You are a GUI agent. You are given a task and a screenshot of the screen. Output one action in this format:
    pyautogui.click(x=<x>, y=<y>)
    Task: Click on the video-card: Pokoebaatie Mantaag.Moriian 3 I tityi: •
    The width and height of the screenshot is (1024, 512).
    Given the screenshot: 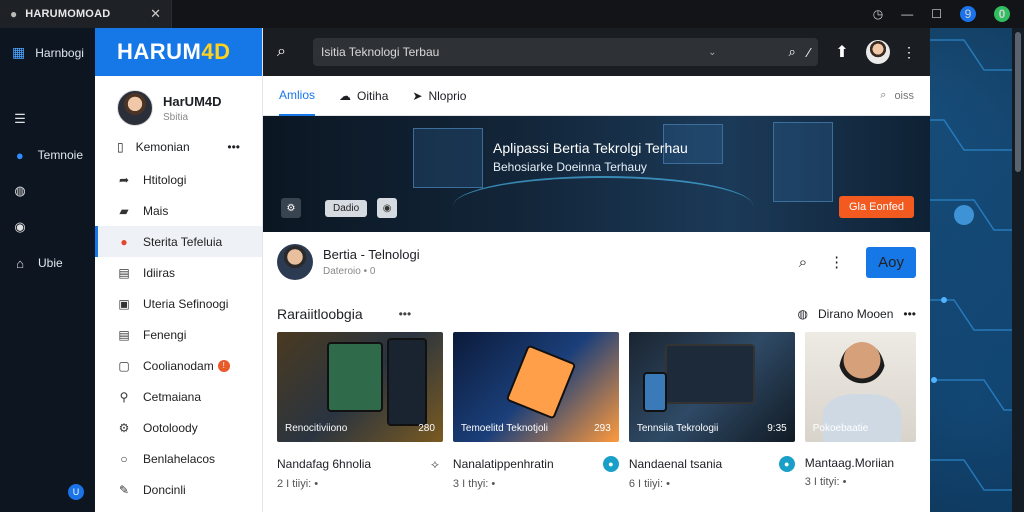 What is the action you would take?
    pyautogui.click(x=860, y=411)
    